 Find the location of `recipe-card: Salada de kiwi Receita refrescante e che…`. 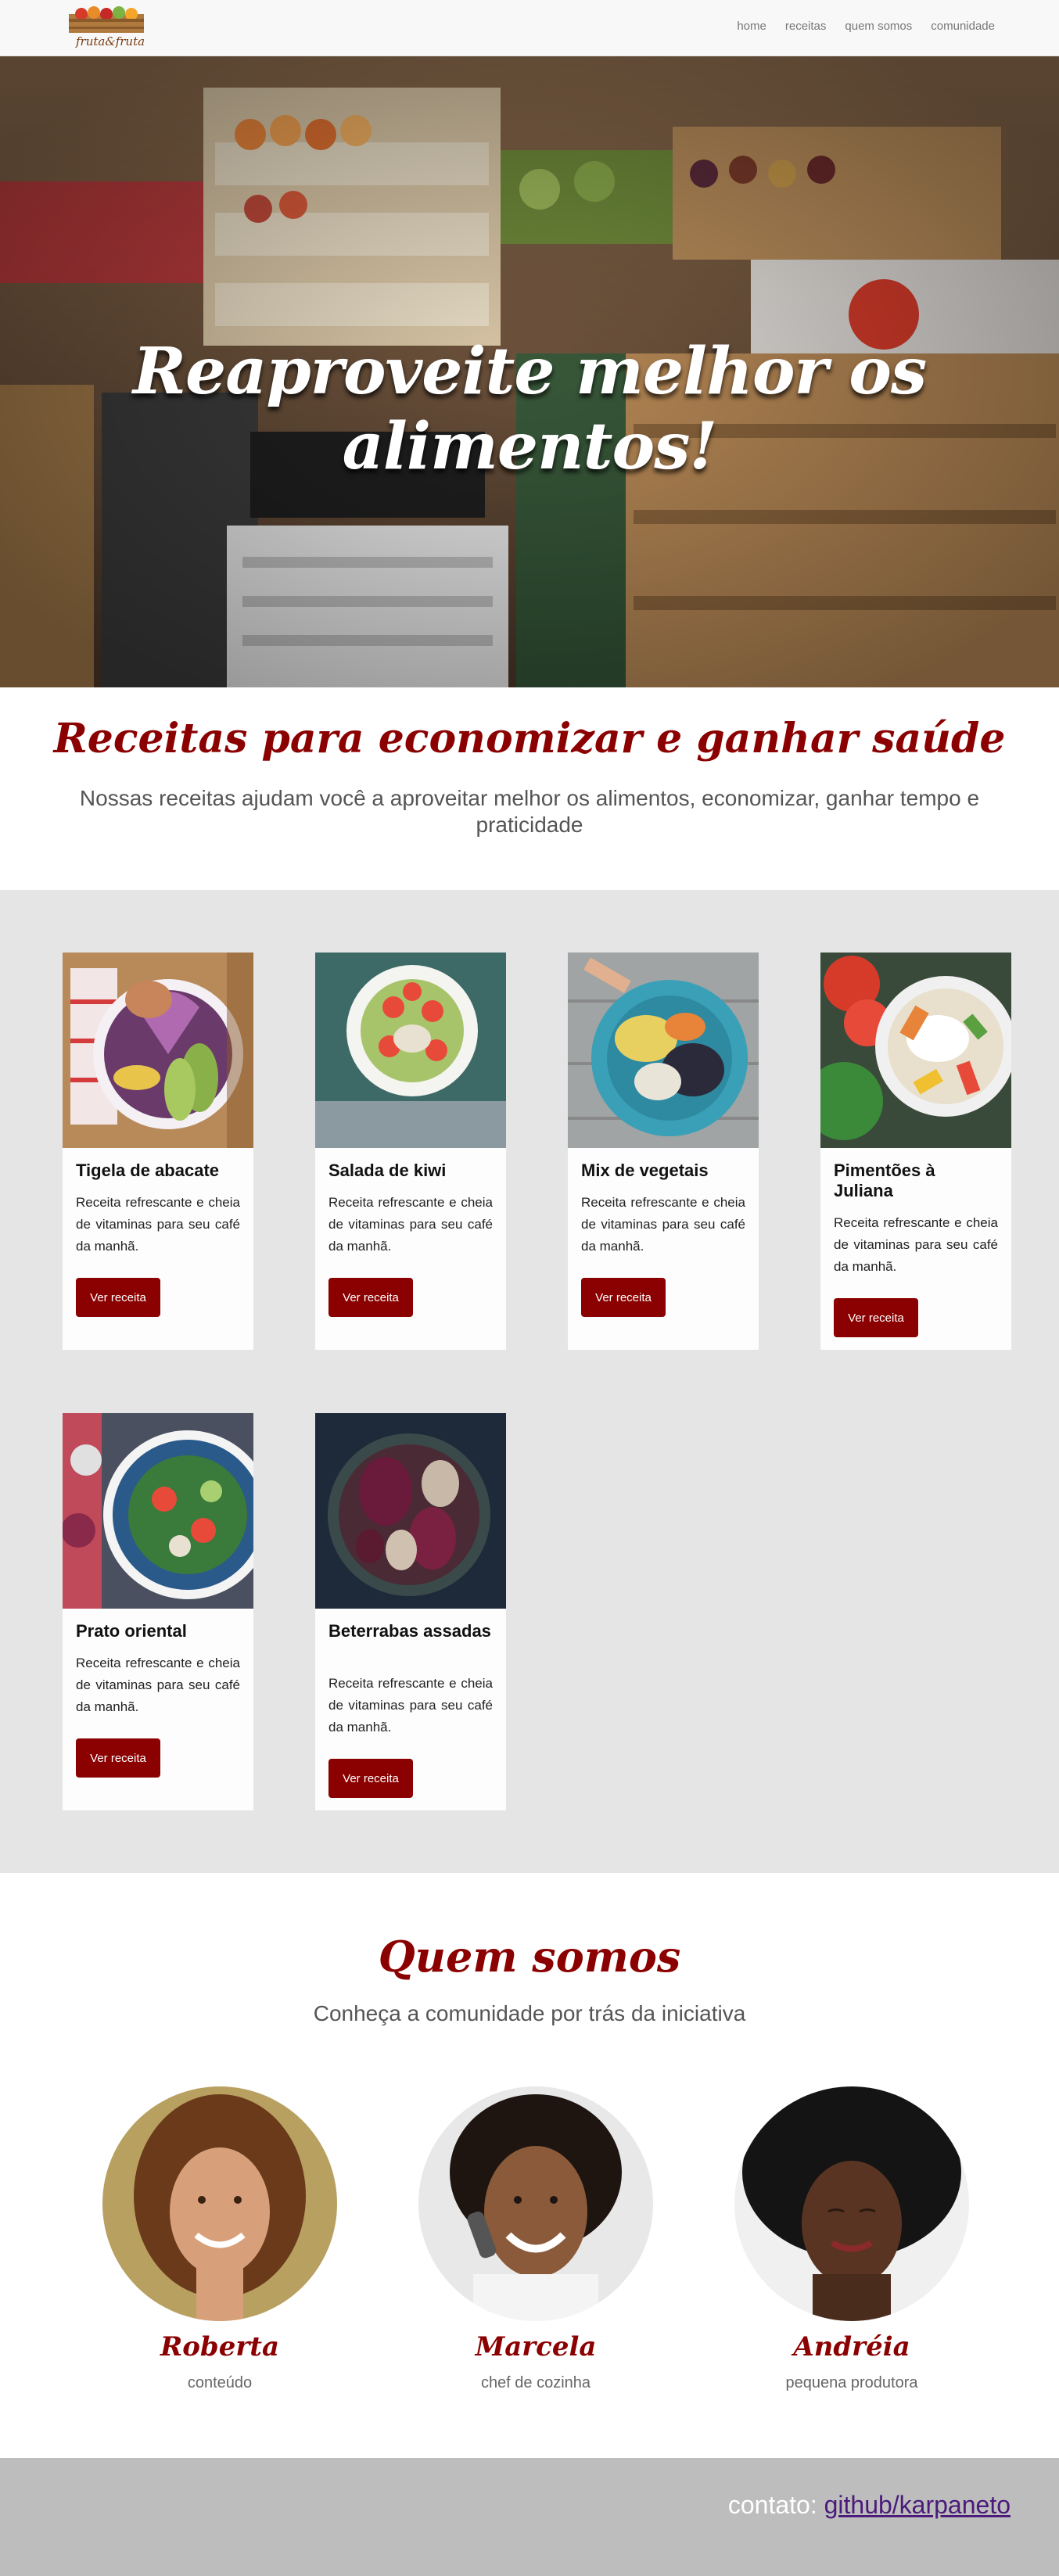

recipe-card: Salada de kiwi Receita refrescante e che… is located at coordinates (410, 1151).